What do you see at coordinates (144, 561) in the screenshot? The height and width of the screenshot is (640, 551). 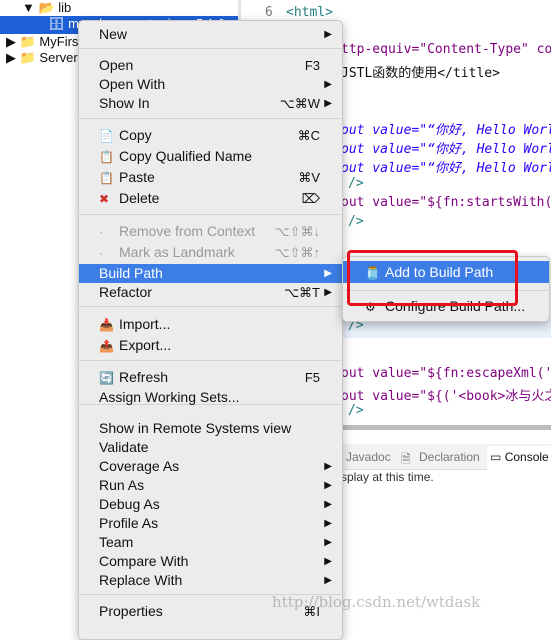 I see `menu-label: Compare With` at bounding box center [144, 561].